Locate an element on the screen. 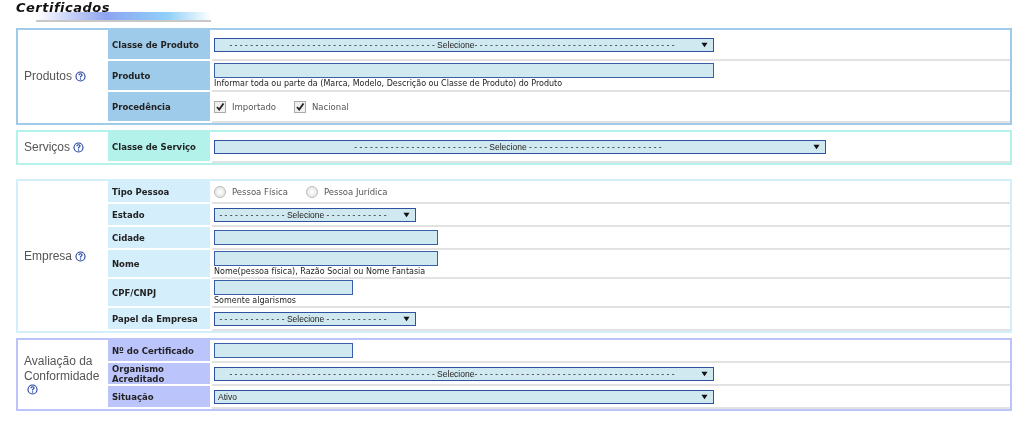 This screenshot has height=422, width=1024. field-label: Situação is located at coordinates (160, 397).